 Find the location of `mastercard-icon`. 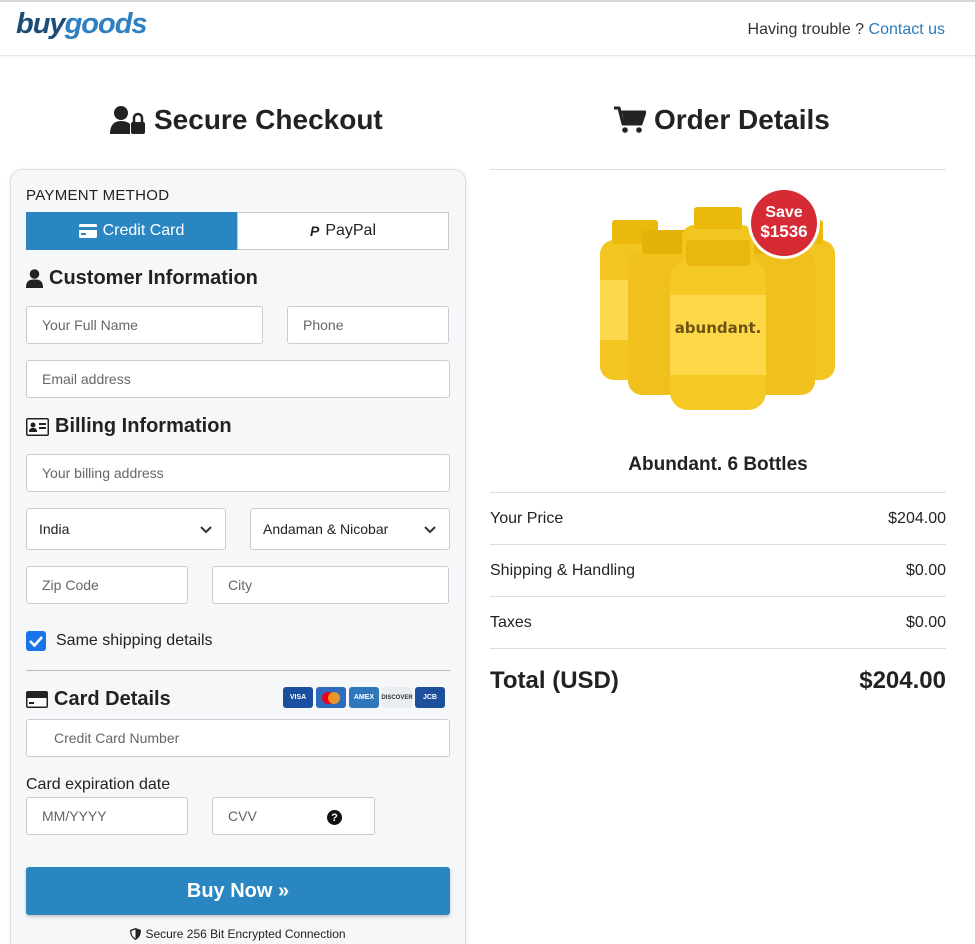

mastercard-icon is located at coordinates (331, 697).